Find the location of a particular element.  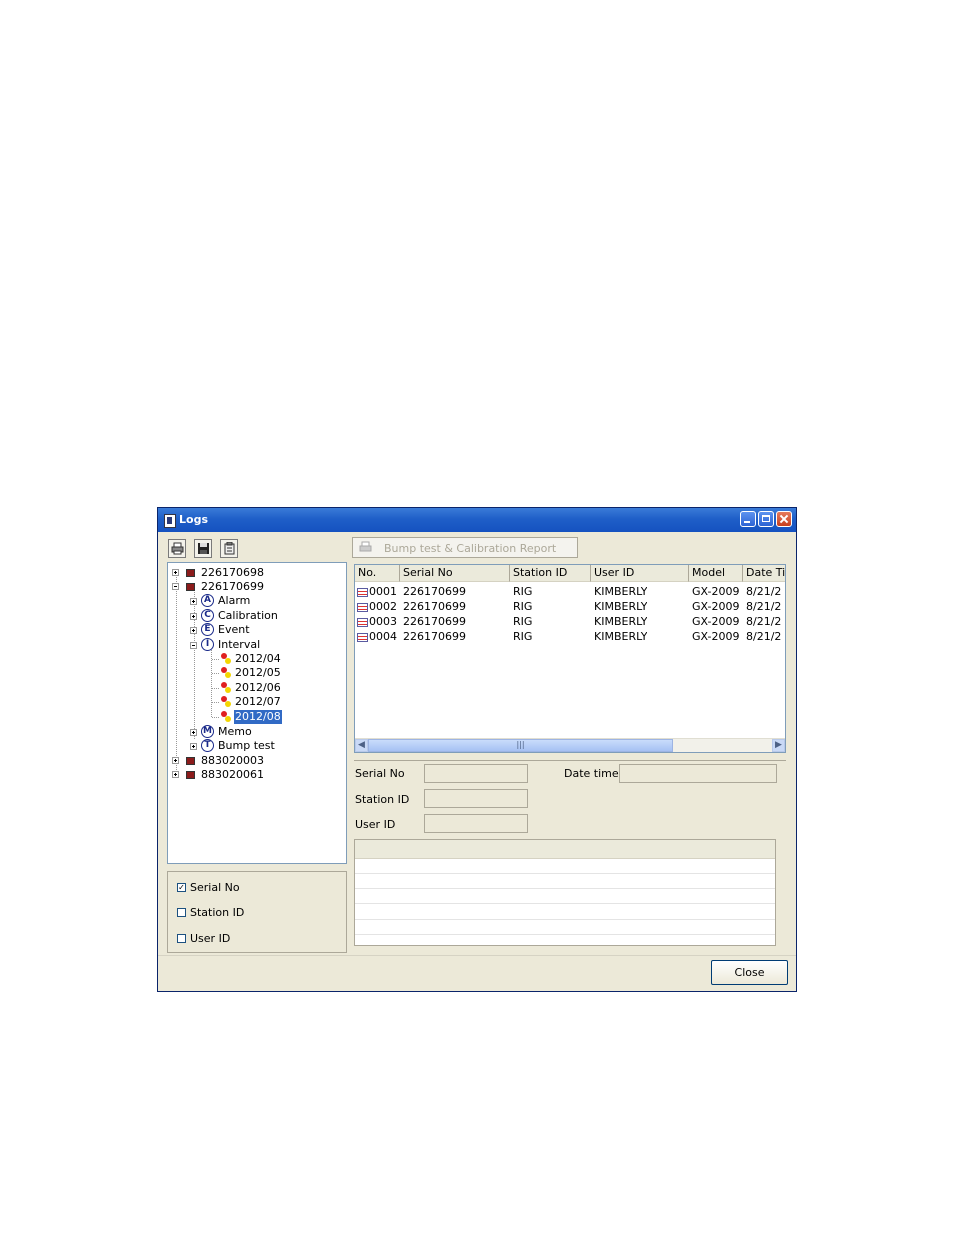

clipboard-icon is located at coordinates (229, 548).